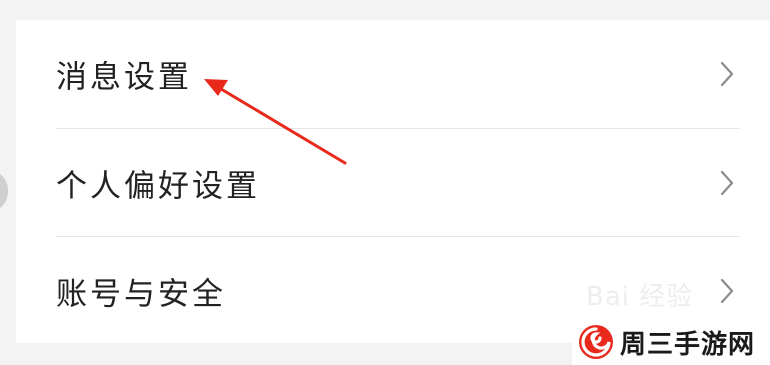 Image resolution: width=770 pixels, height=365 pixels. I want to click on top-gap, so click(393, 10).